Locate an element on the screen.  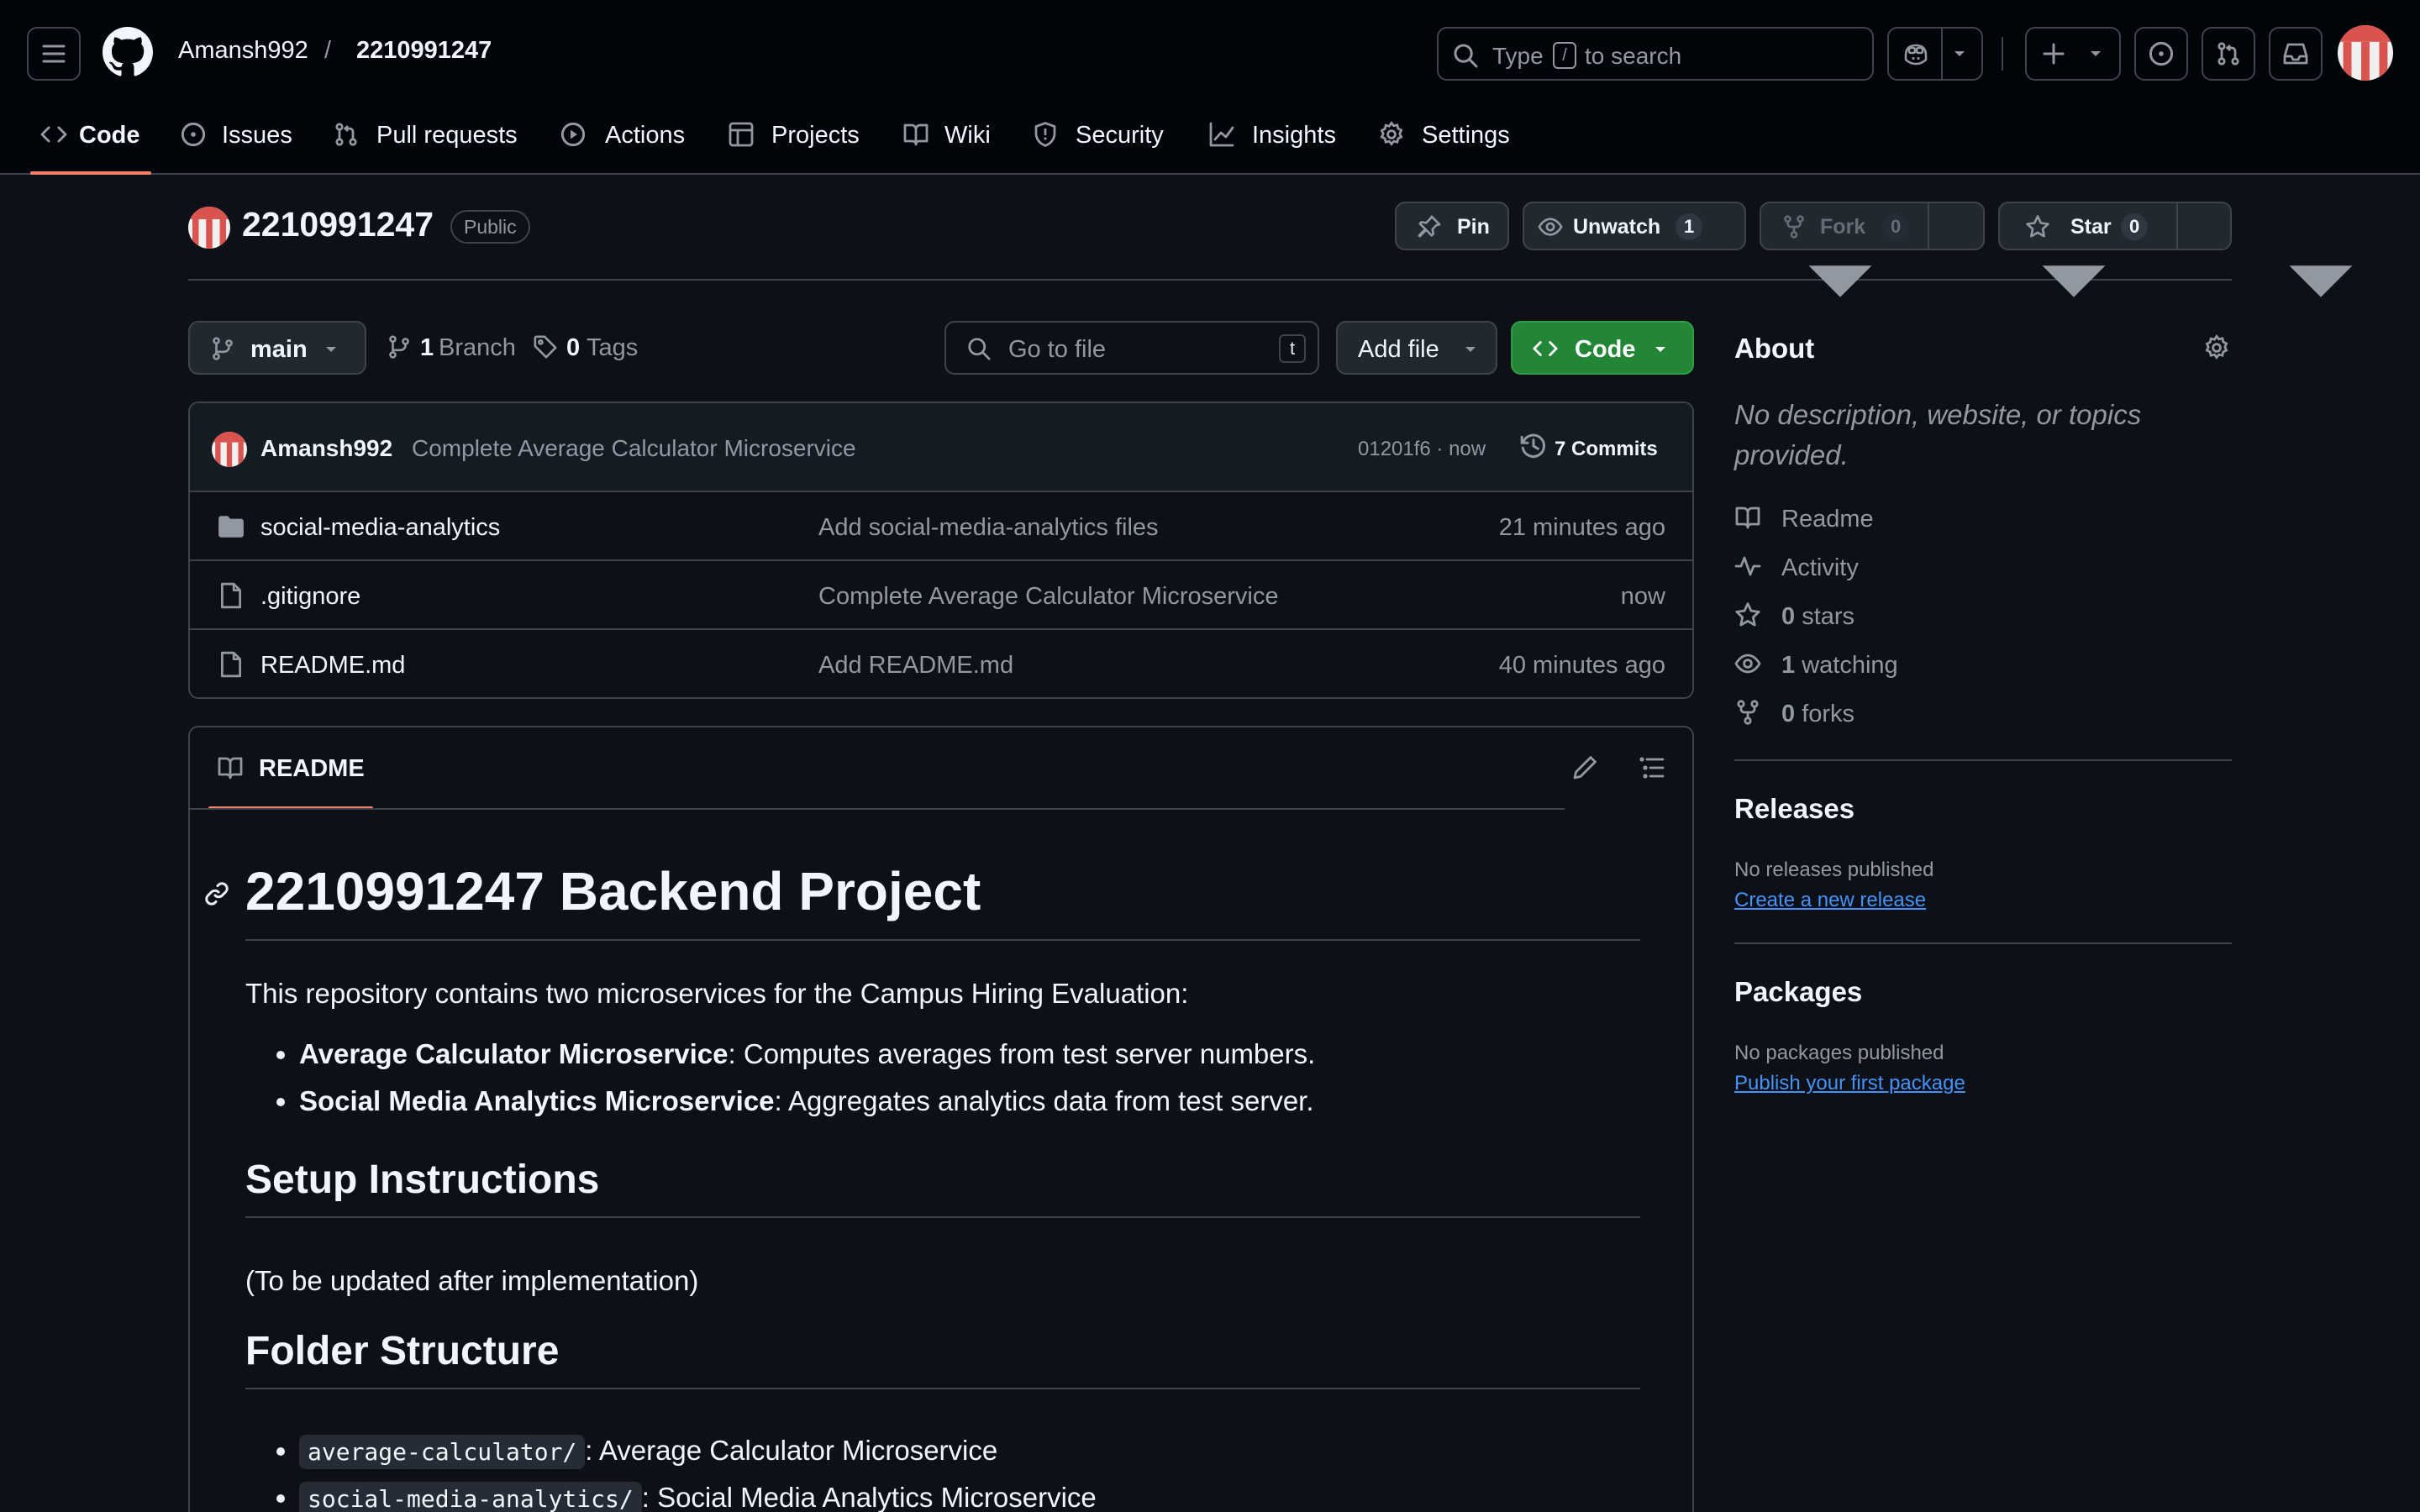
go-to-file-input: Go to file t is located at coordinates (1132, 348).